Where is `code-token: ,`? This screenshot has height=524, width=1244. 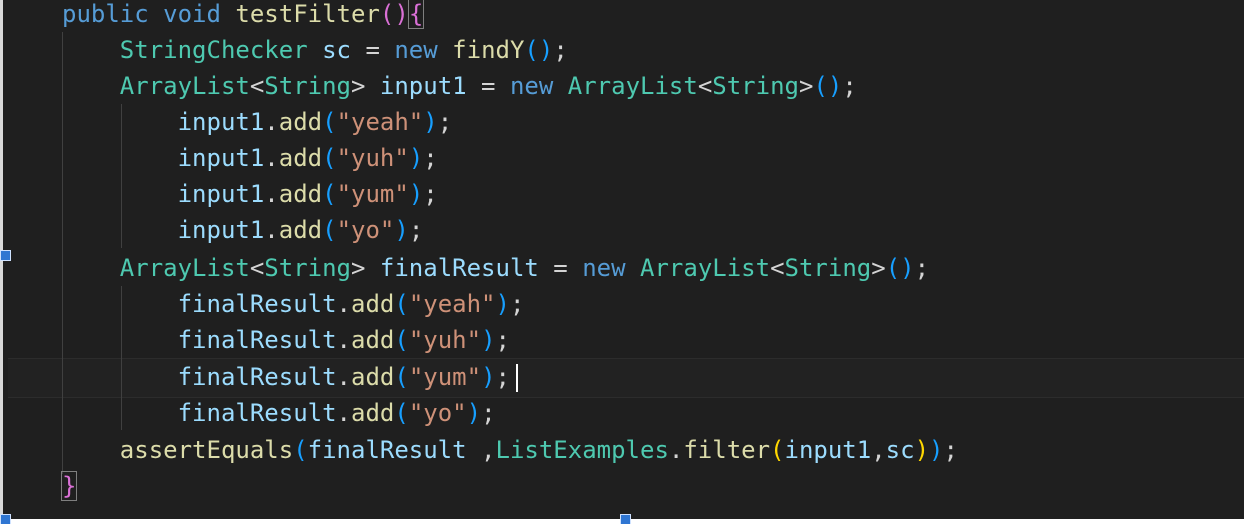 code-token: , is located at coordinates (878, 450).